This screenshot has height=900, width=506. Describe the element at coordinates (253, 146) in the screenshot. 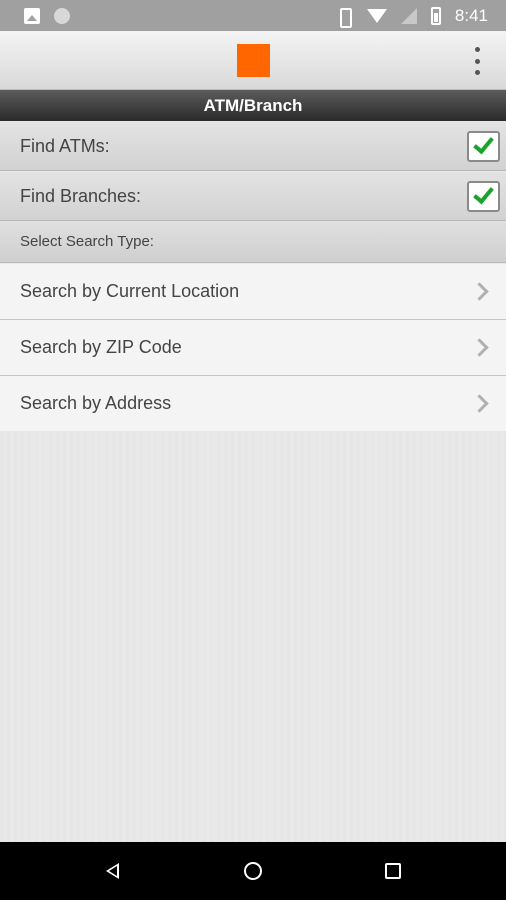

I see `find-atms-row: Find ATMs:` at that location.